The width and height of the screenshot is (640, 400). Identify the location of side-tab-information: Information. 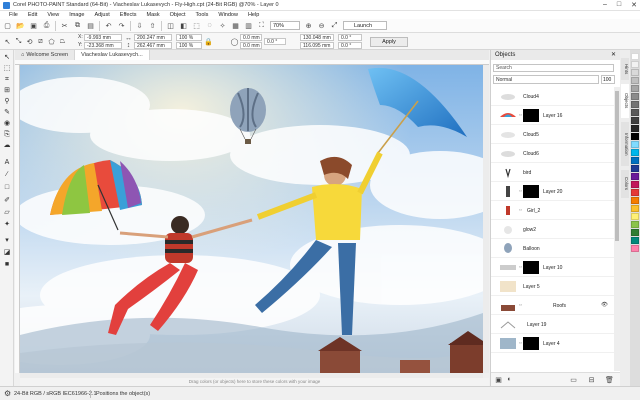
(625, 144).